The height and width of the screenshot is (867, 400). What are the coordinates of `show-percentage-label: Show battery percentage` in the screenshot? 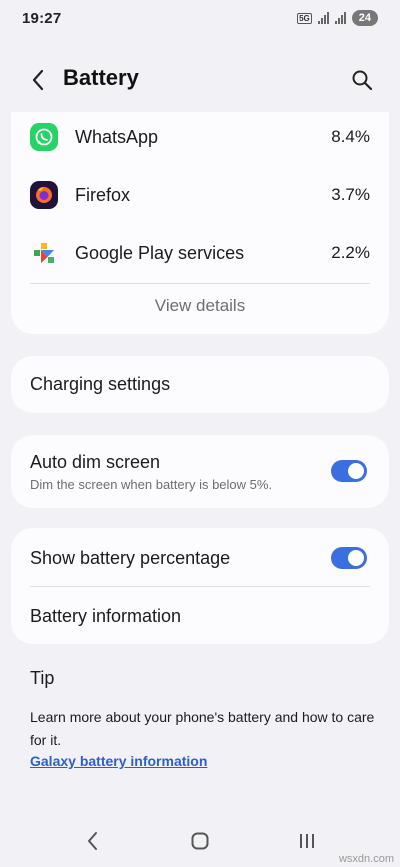 It's located at (130, 558).